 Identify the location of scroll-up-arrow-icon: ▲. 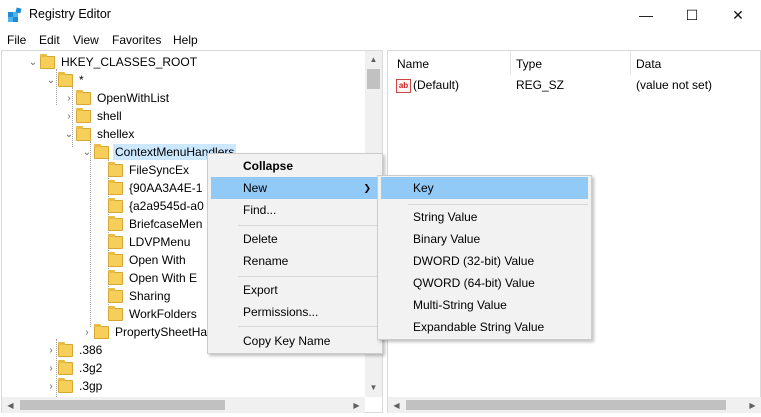
(373, 59).